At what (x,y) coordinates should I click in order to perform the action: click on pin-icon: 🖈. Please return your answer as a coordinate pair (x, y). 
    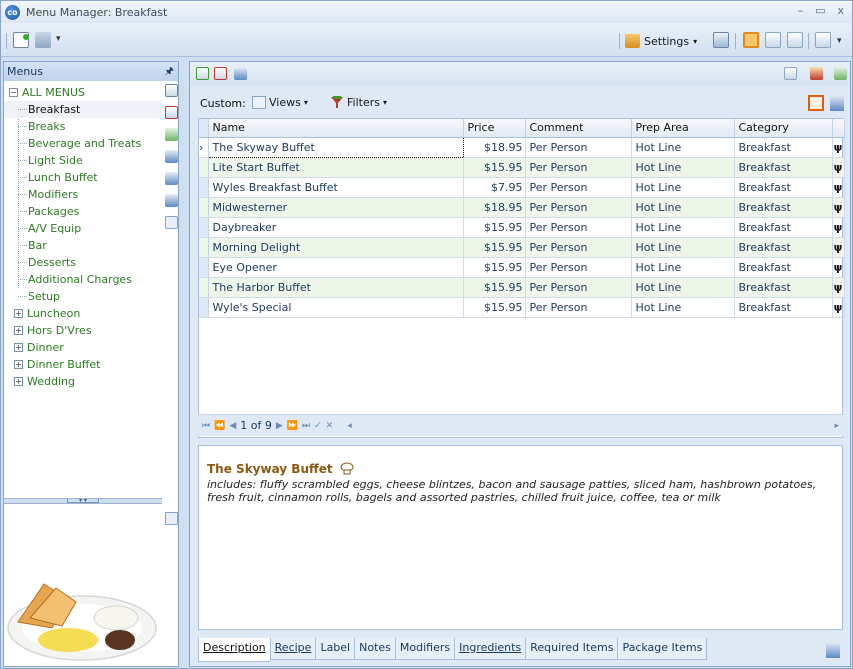
    Looking at the image, I should click on (169, 72).